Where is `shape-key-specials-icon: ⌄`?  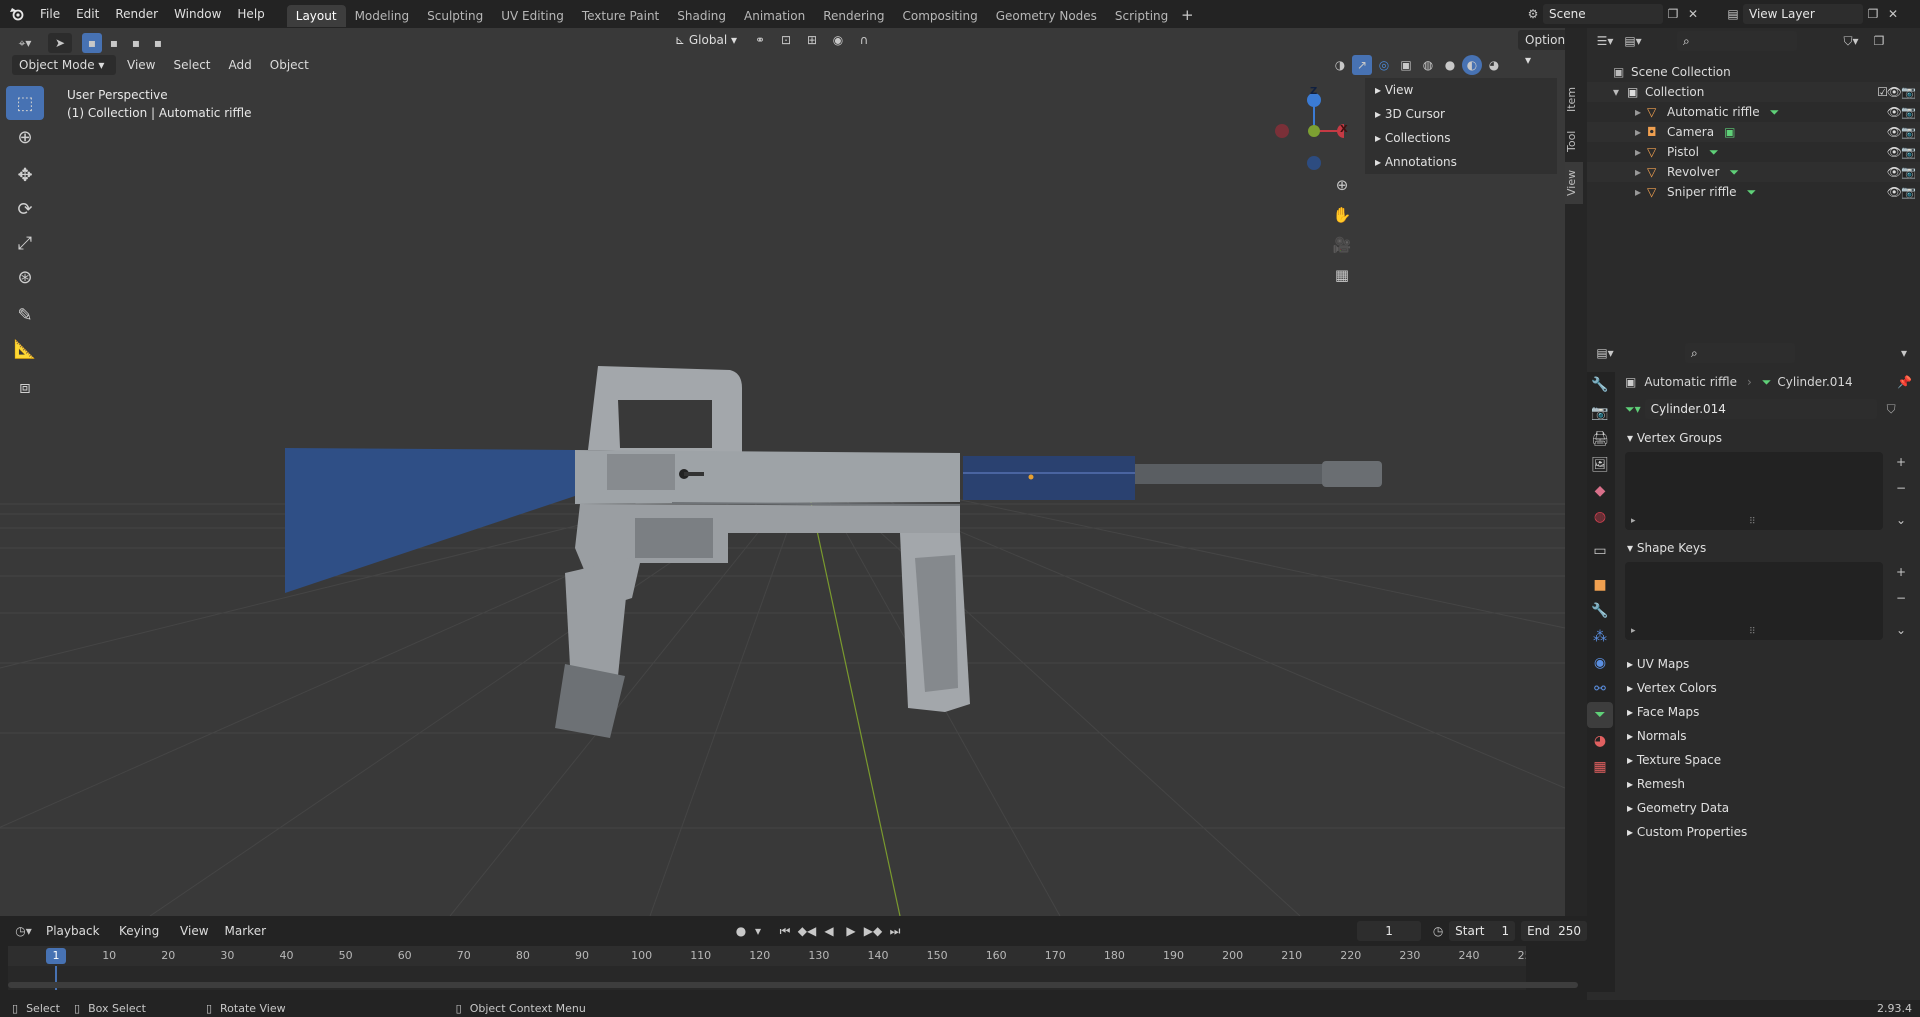
shape-key-specials-icon: ⌄ is located at coordinates (1901, 630).